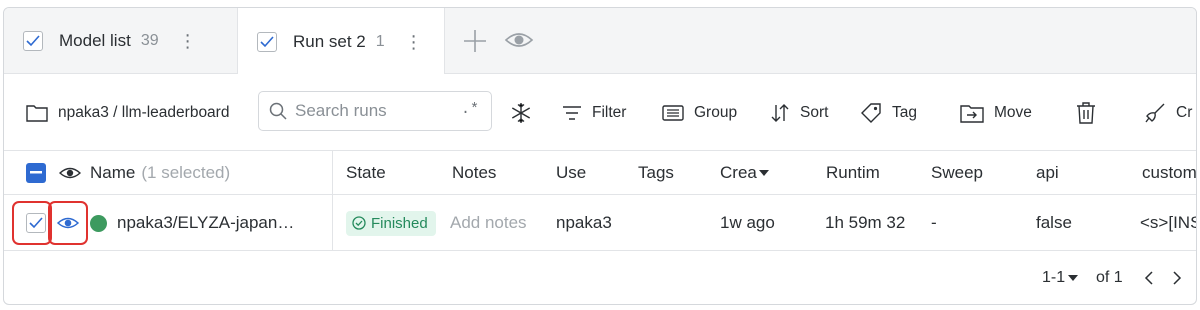 The width and height of the screenshot is (1200, 310). Describe the element at coordinates (1168, 112) in the screenshot. I see `clean-button: Cr` at that location.